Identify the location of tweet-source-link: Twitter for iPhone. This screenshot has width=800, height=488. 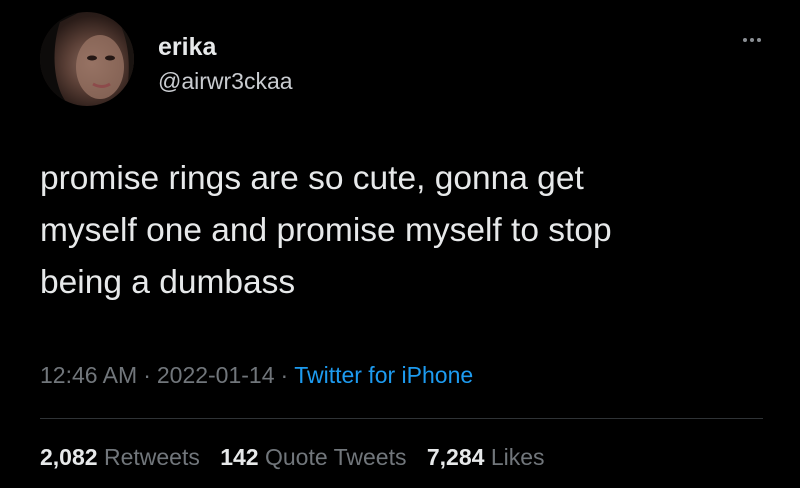
(383, 375).